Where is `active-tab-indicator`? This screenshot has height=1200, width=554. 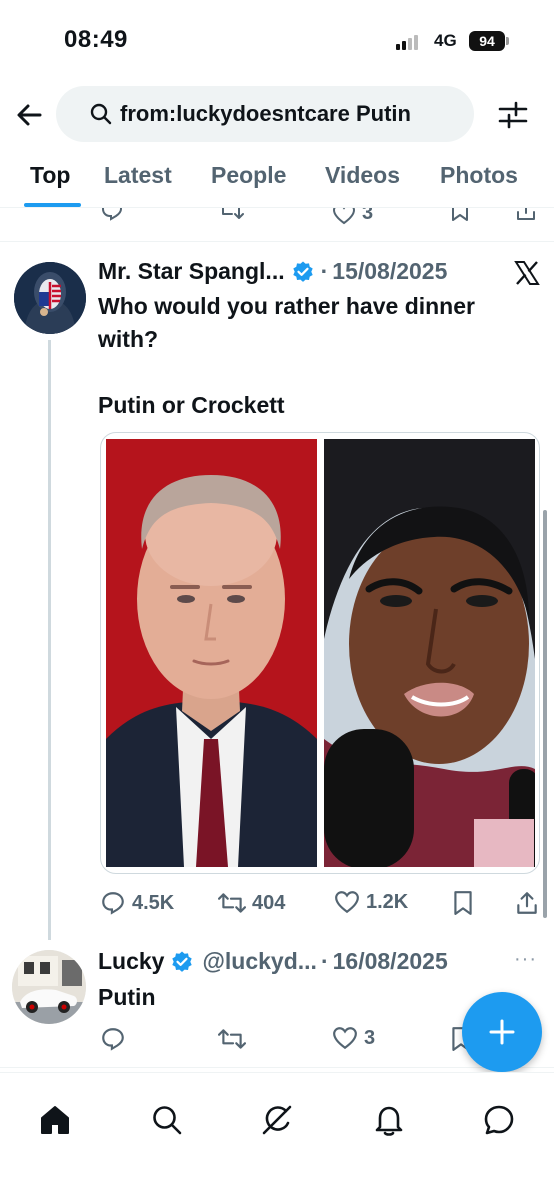
active-tab-indicator is located at coordinates (52, 205).